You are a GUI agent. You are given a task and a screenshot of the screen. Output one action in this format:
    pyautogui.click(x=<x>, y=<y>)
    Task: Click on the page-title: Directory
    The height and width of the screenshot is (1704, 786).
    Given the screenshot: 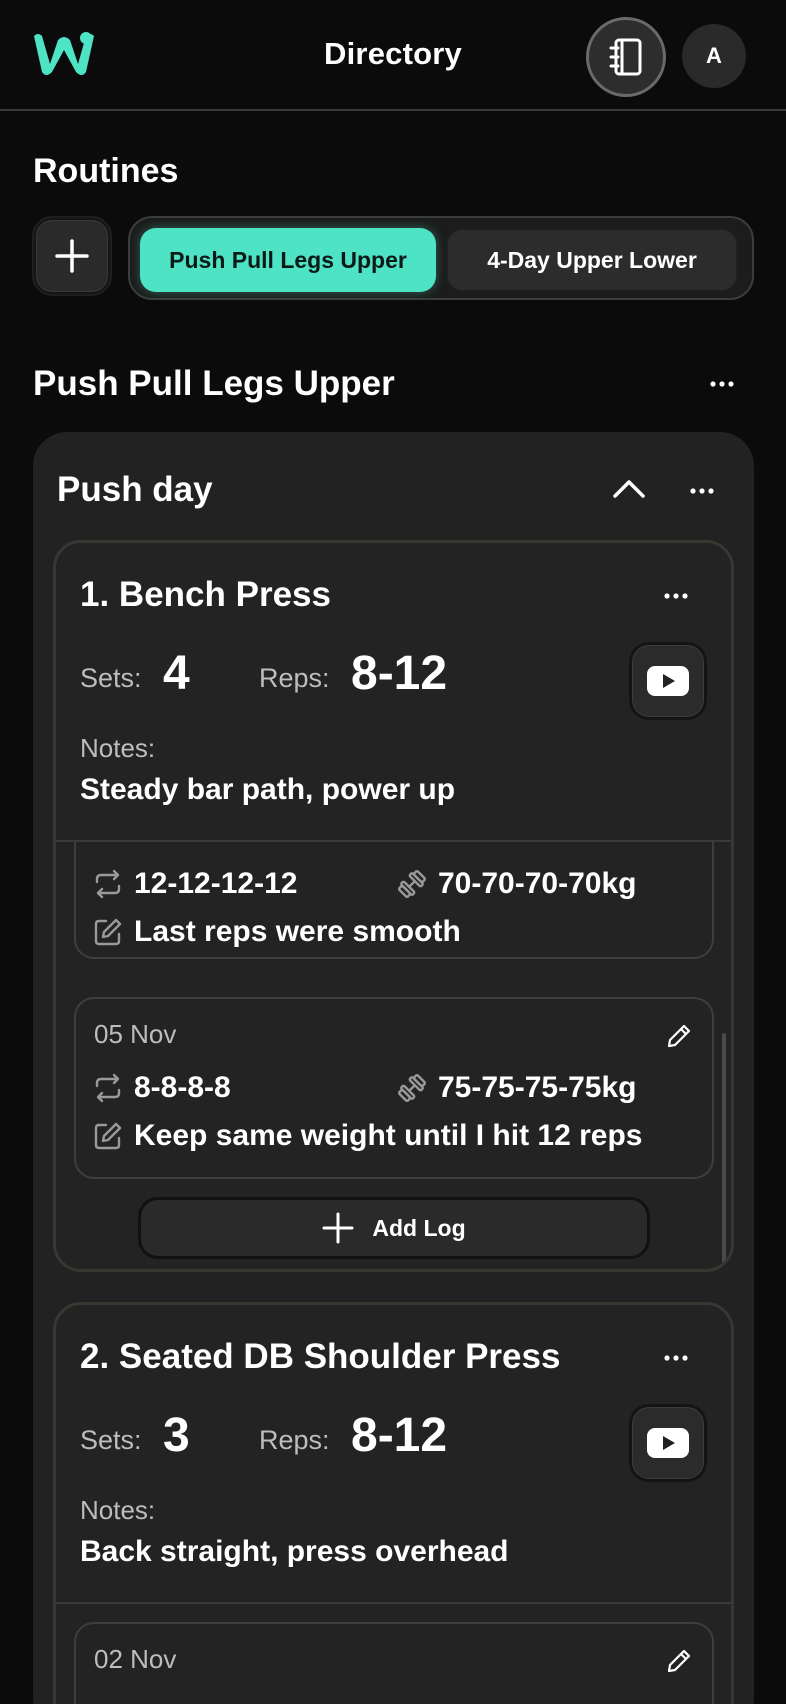 What is the action you would take?
    pyautogui.click(x=393, y=53)
    